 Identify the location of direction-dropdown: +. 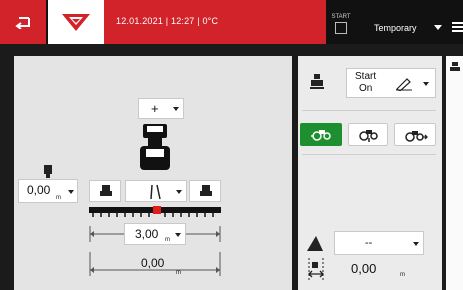
(161, 108).